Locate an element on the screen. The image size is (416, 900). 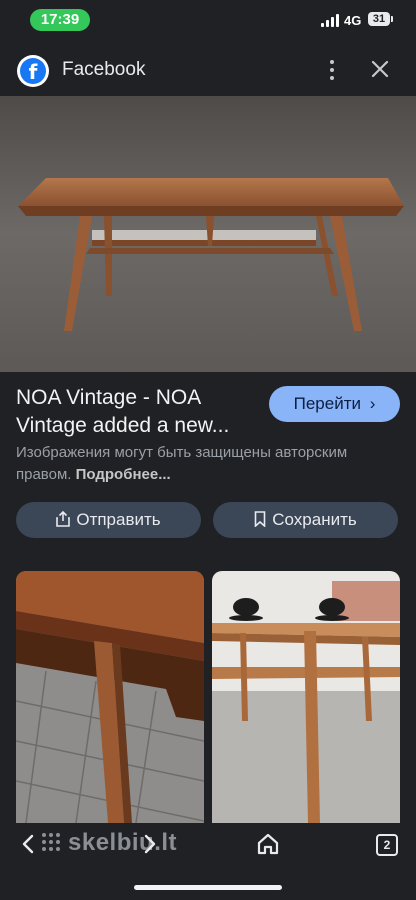
signal-icon is located at coordinates (331, 20).